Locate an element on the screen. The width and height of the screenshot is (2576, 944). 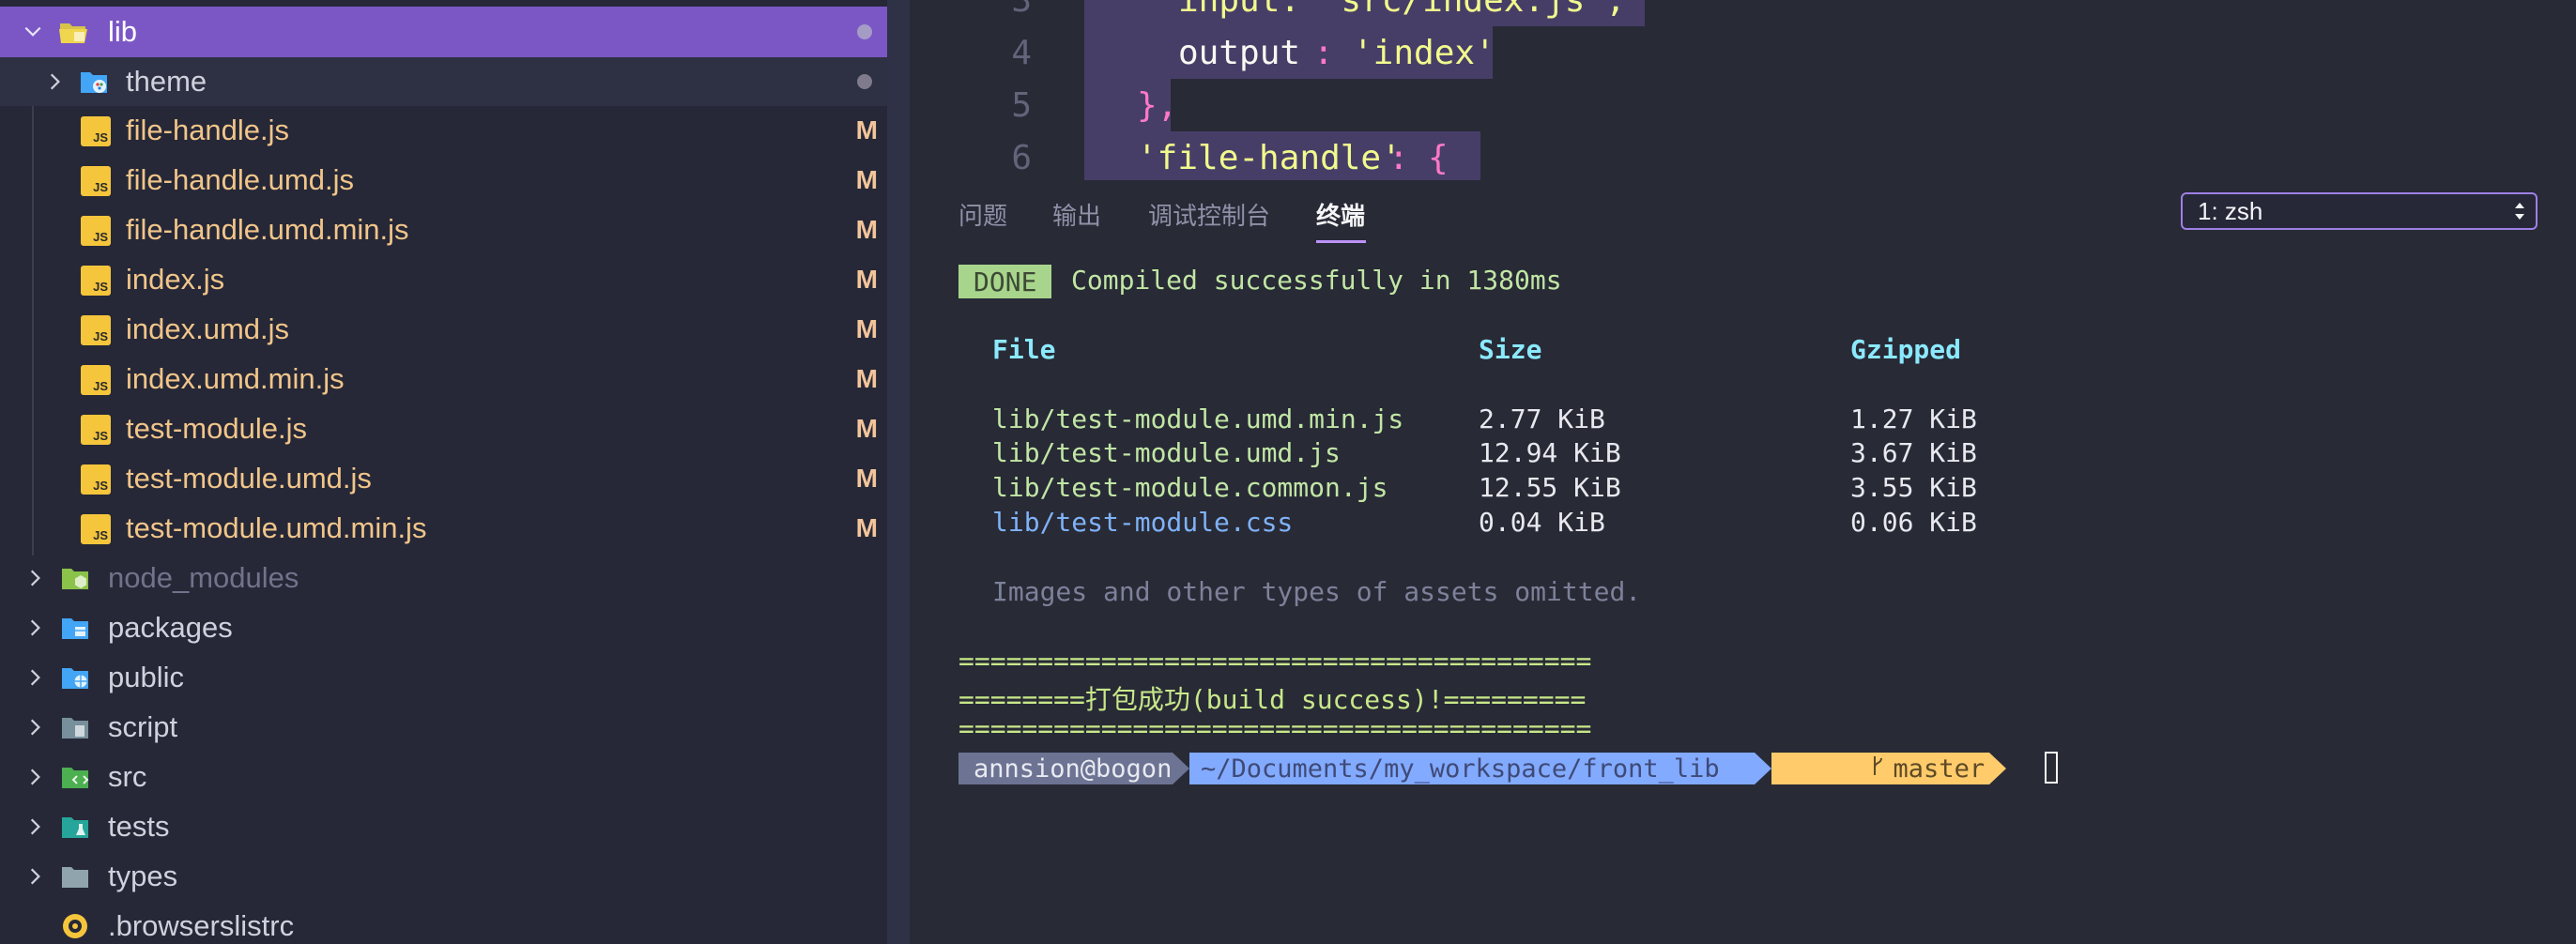
file-name: index.umd.min.js is located at coordinates (236, 378).